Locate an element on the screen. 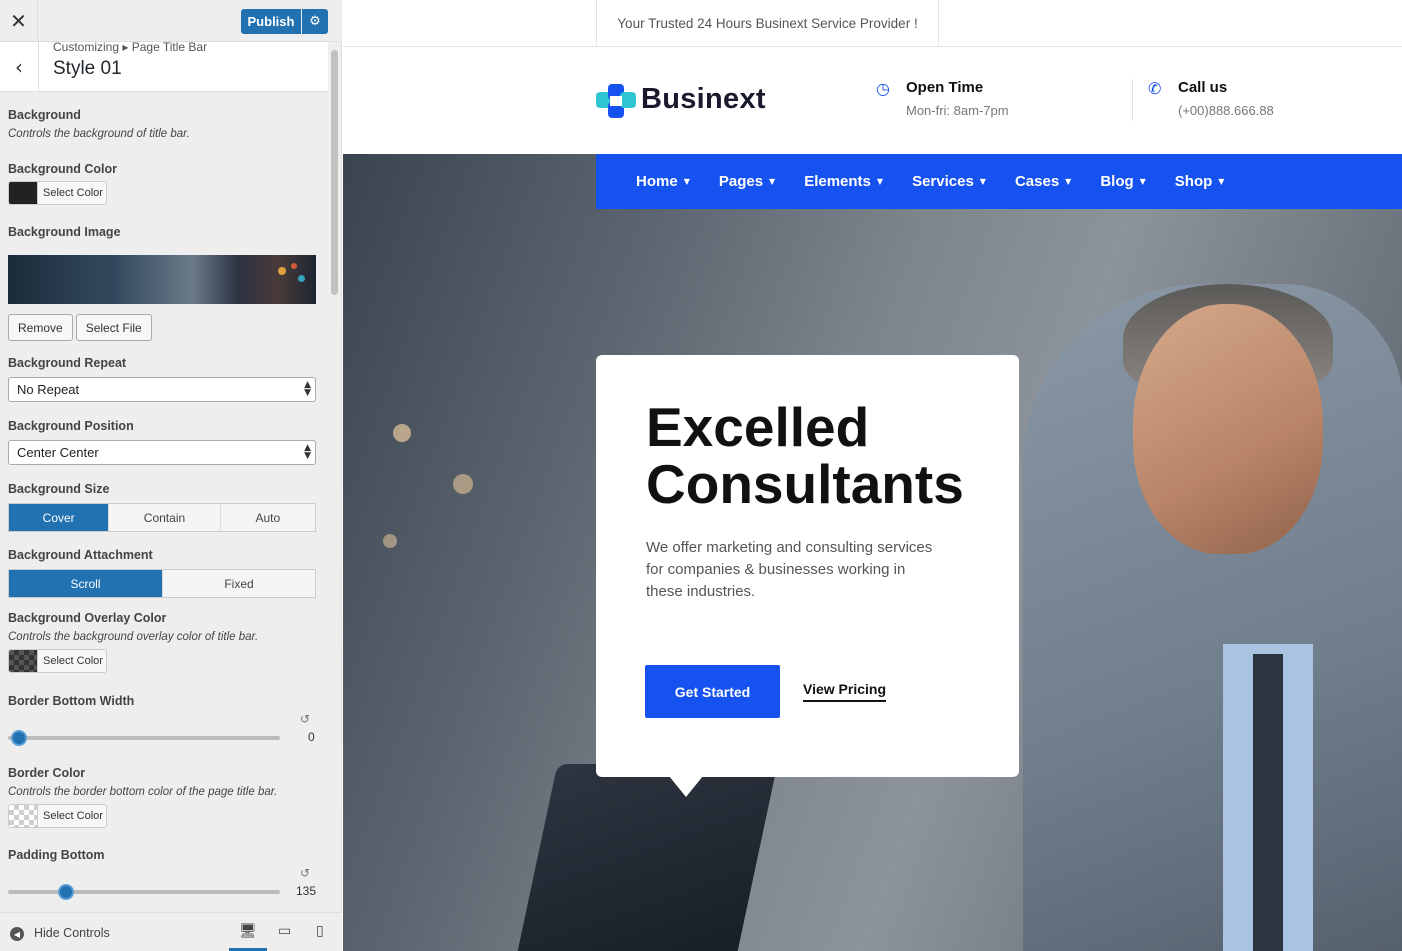 This screenshot has height=951, width=1402. section-title-bar: ‹ Customizing ▸ Page Title Bar Style 01 is located at coordinates (164, 66).